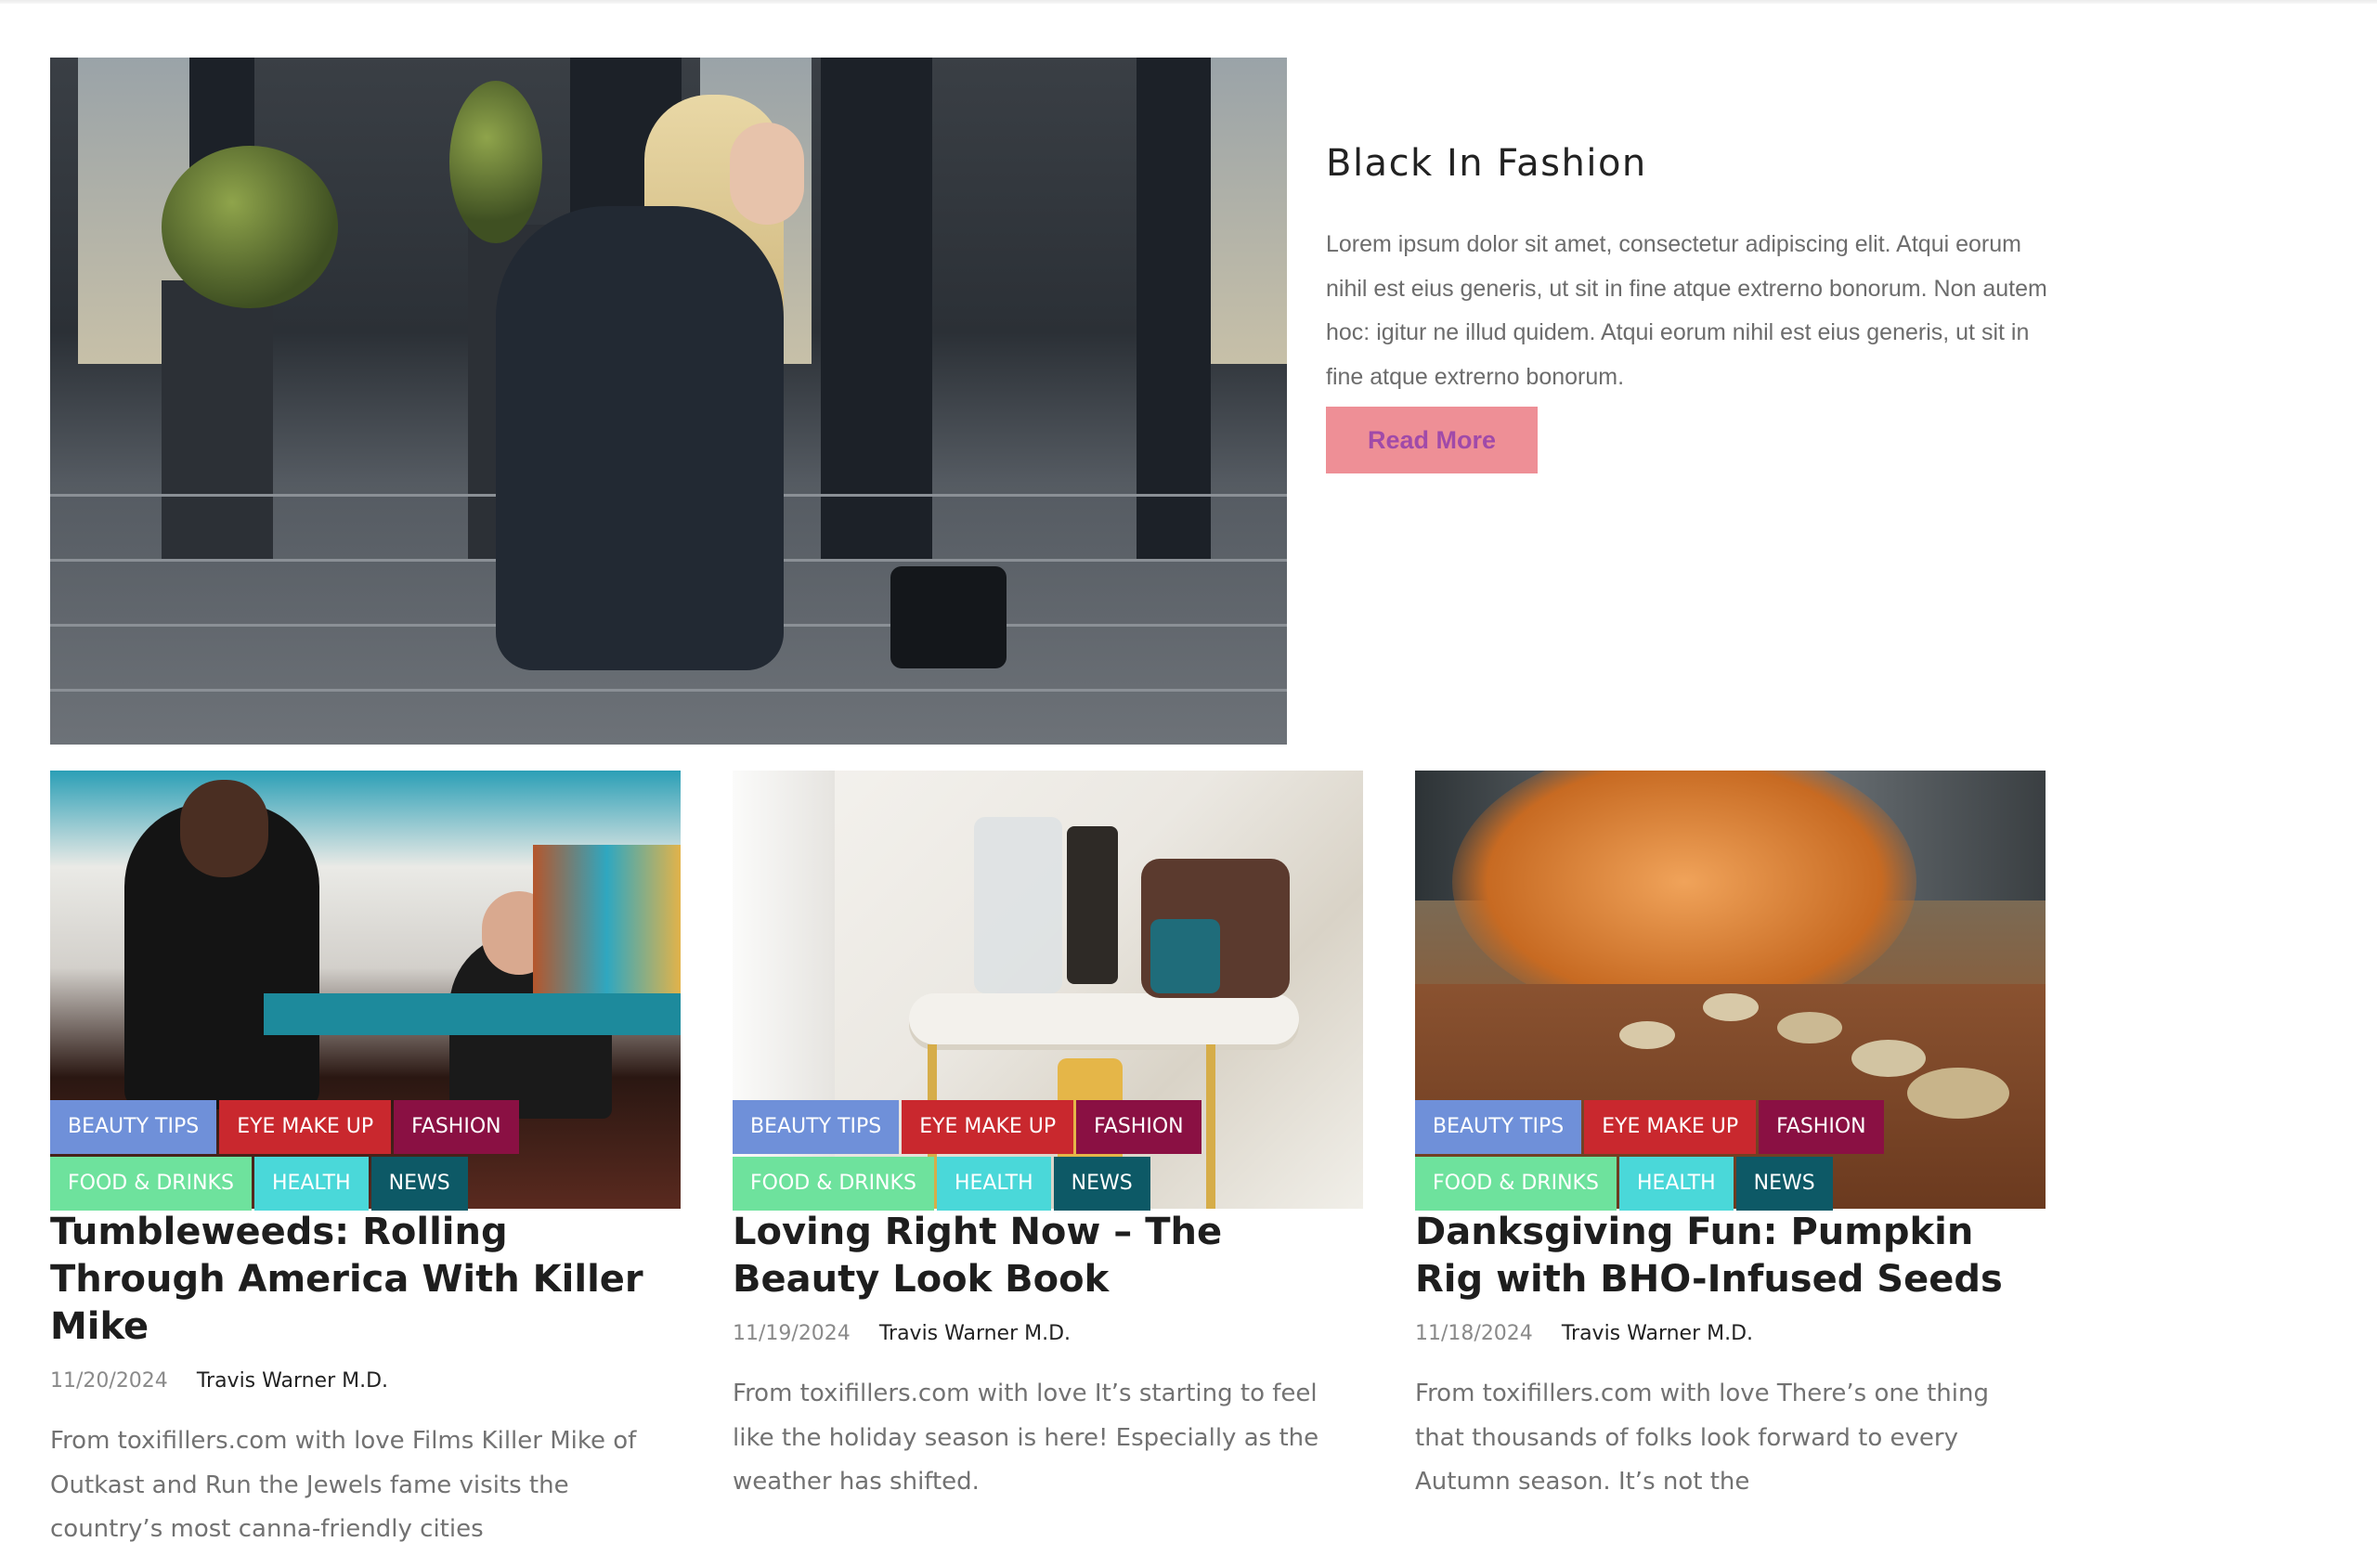  What do you see at coordinates (1188, 2) in the screenshot?
I see `top-divider` at bounding box center [1188, 2].